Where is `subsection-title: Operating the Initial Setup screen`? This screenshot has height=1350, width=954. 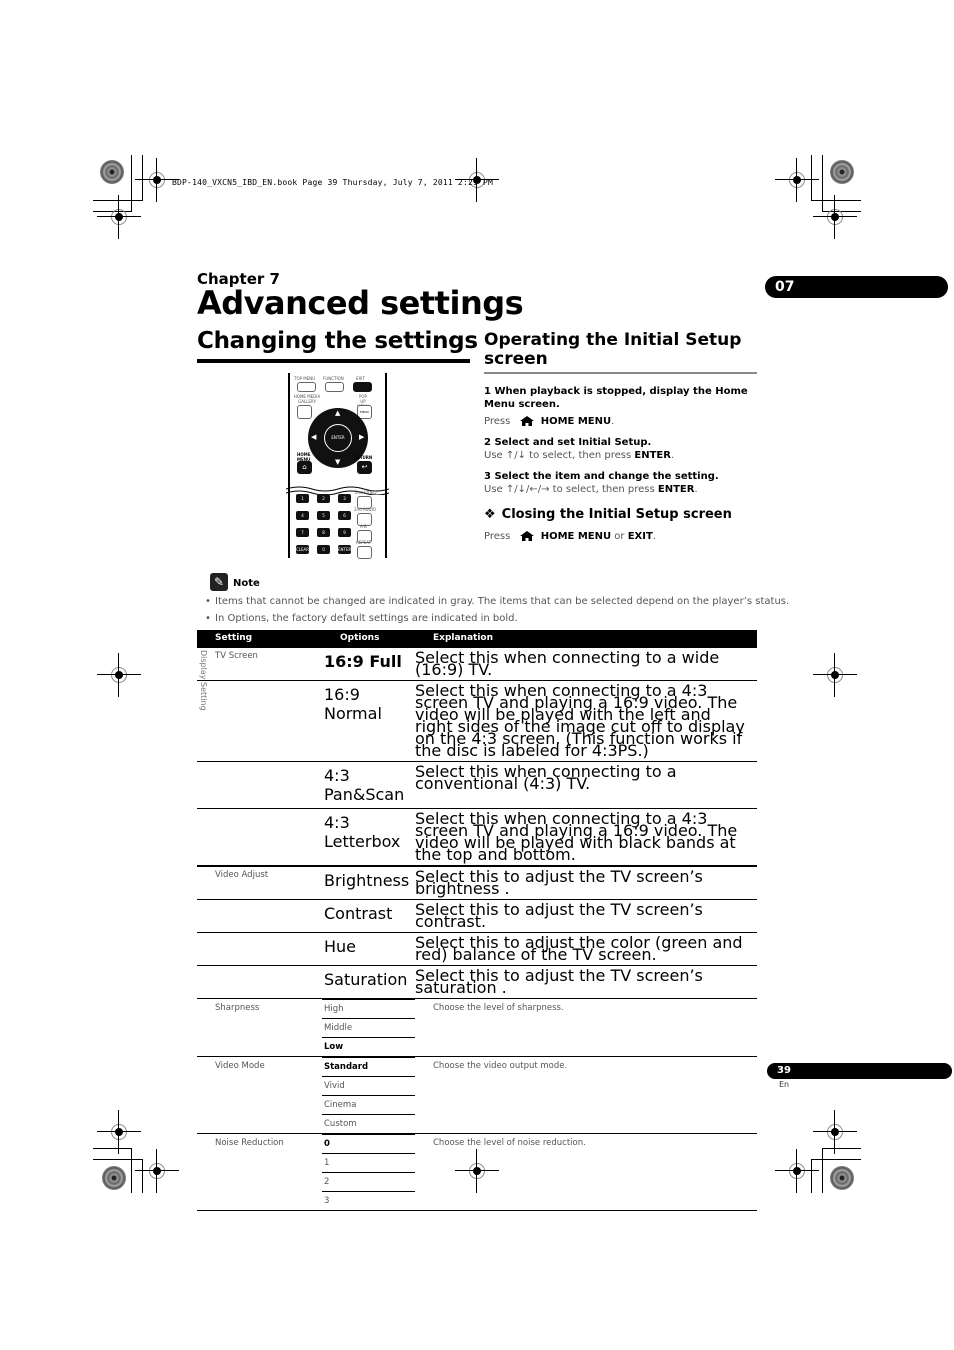 subsection-title: Operating the Initial Setup screen is located at coordinates (613, 349).